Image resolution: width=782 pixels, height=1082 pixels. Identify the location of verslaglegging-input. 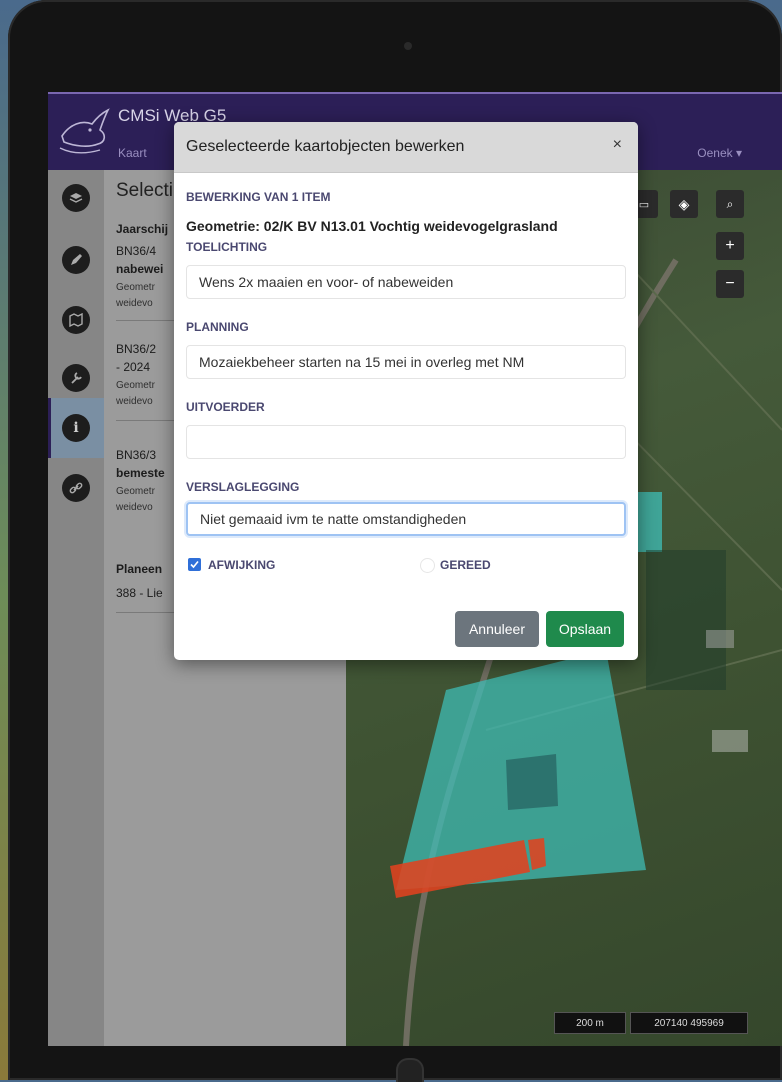
(406, 519).